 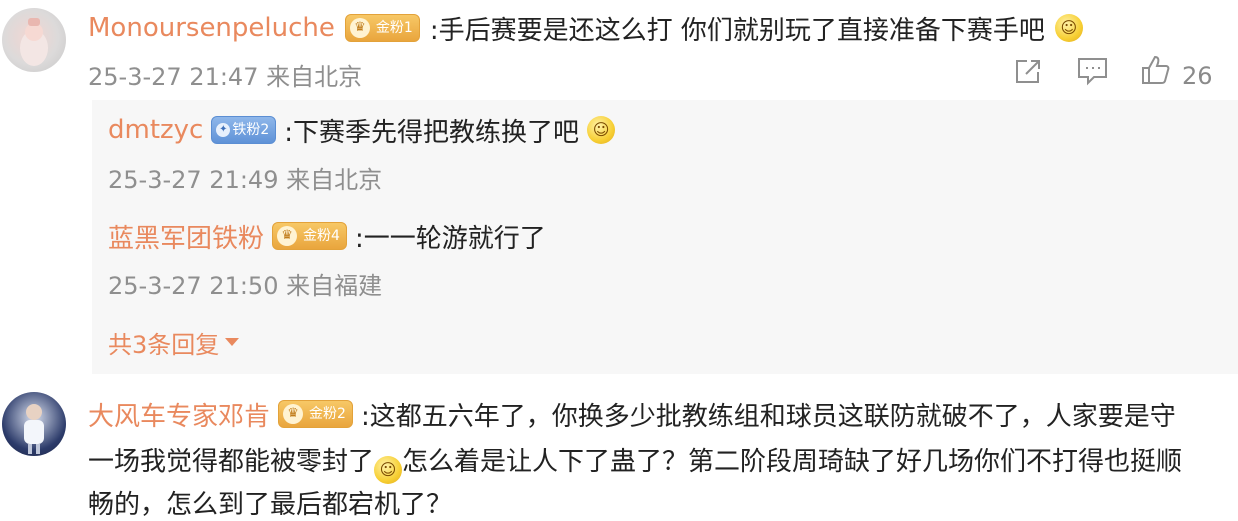 I want to click on comment-text-segment: 怎么着是让人下了蛊了？第二阶段周琦缺了好几场你们不打得也挺顺, so click(x=792, y=462).